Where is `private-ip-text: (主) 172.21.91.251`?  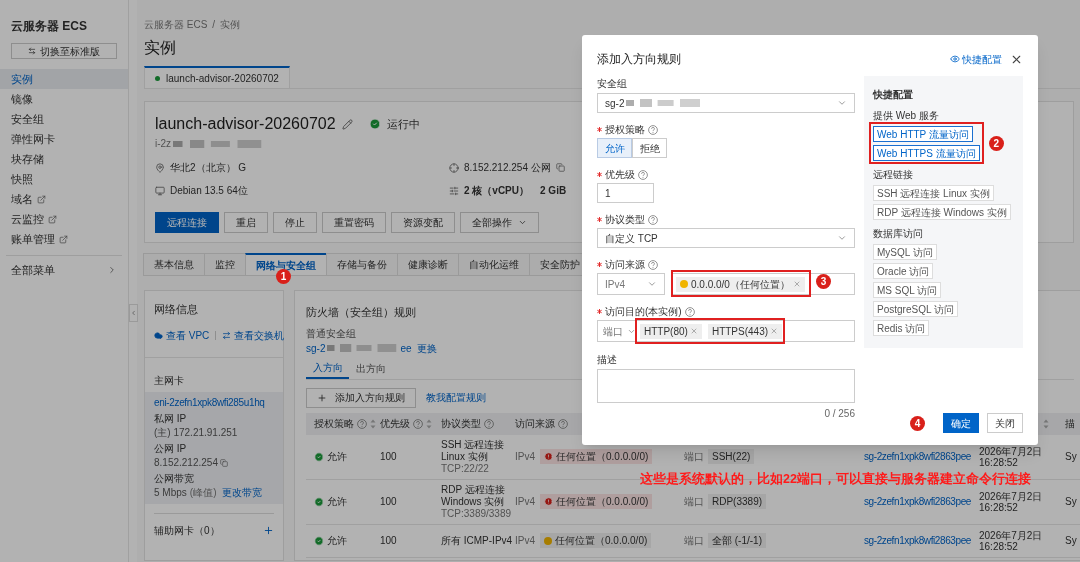
private-ip-text: (主) 172.21.91.251 is located at coordinates (196, 432).